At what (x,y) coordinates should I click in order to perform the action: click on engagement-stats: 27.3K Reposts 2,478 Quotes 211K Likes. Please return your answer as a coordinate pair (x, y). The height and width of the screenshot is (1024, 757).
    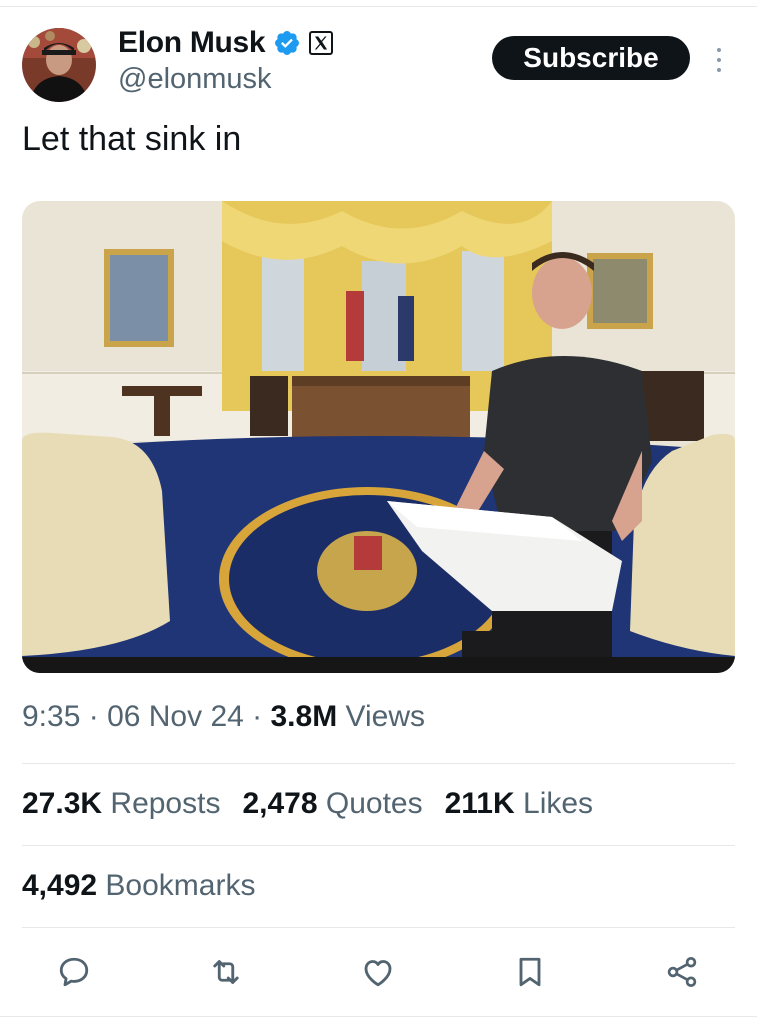
    Looking at the image, I should click on (318, 804).